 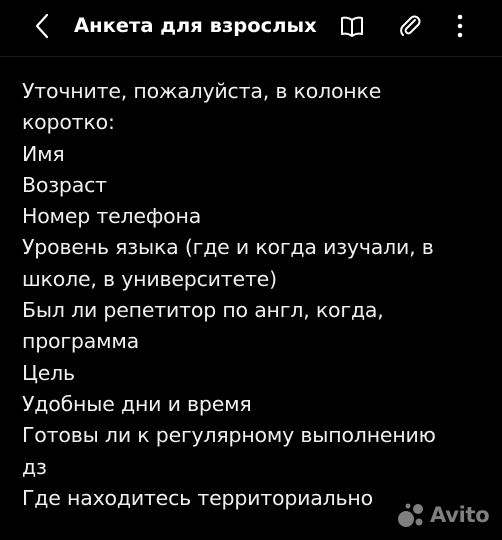 What do you see at coordinates (34, 466) in the screenshot?
I see `note-line: дз` at bounding box center [34, 466].